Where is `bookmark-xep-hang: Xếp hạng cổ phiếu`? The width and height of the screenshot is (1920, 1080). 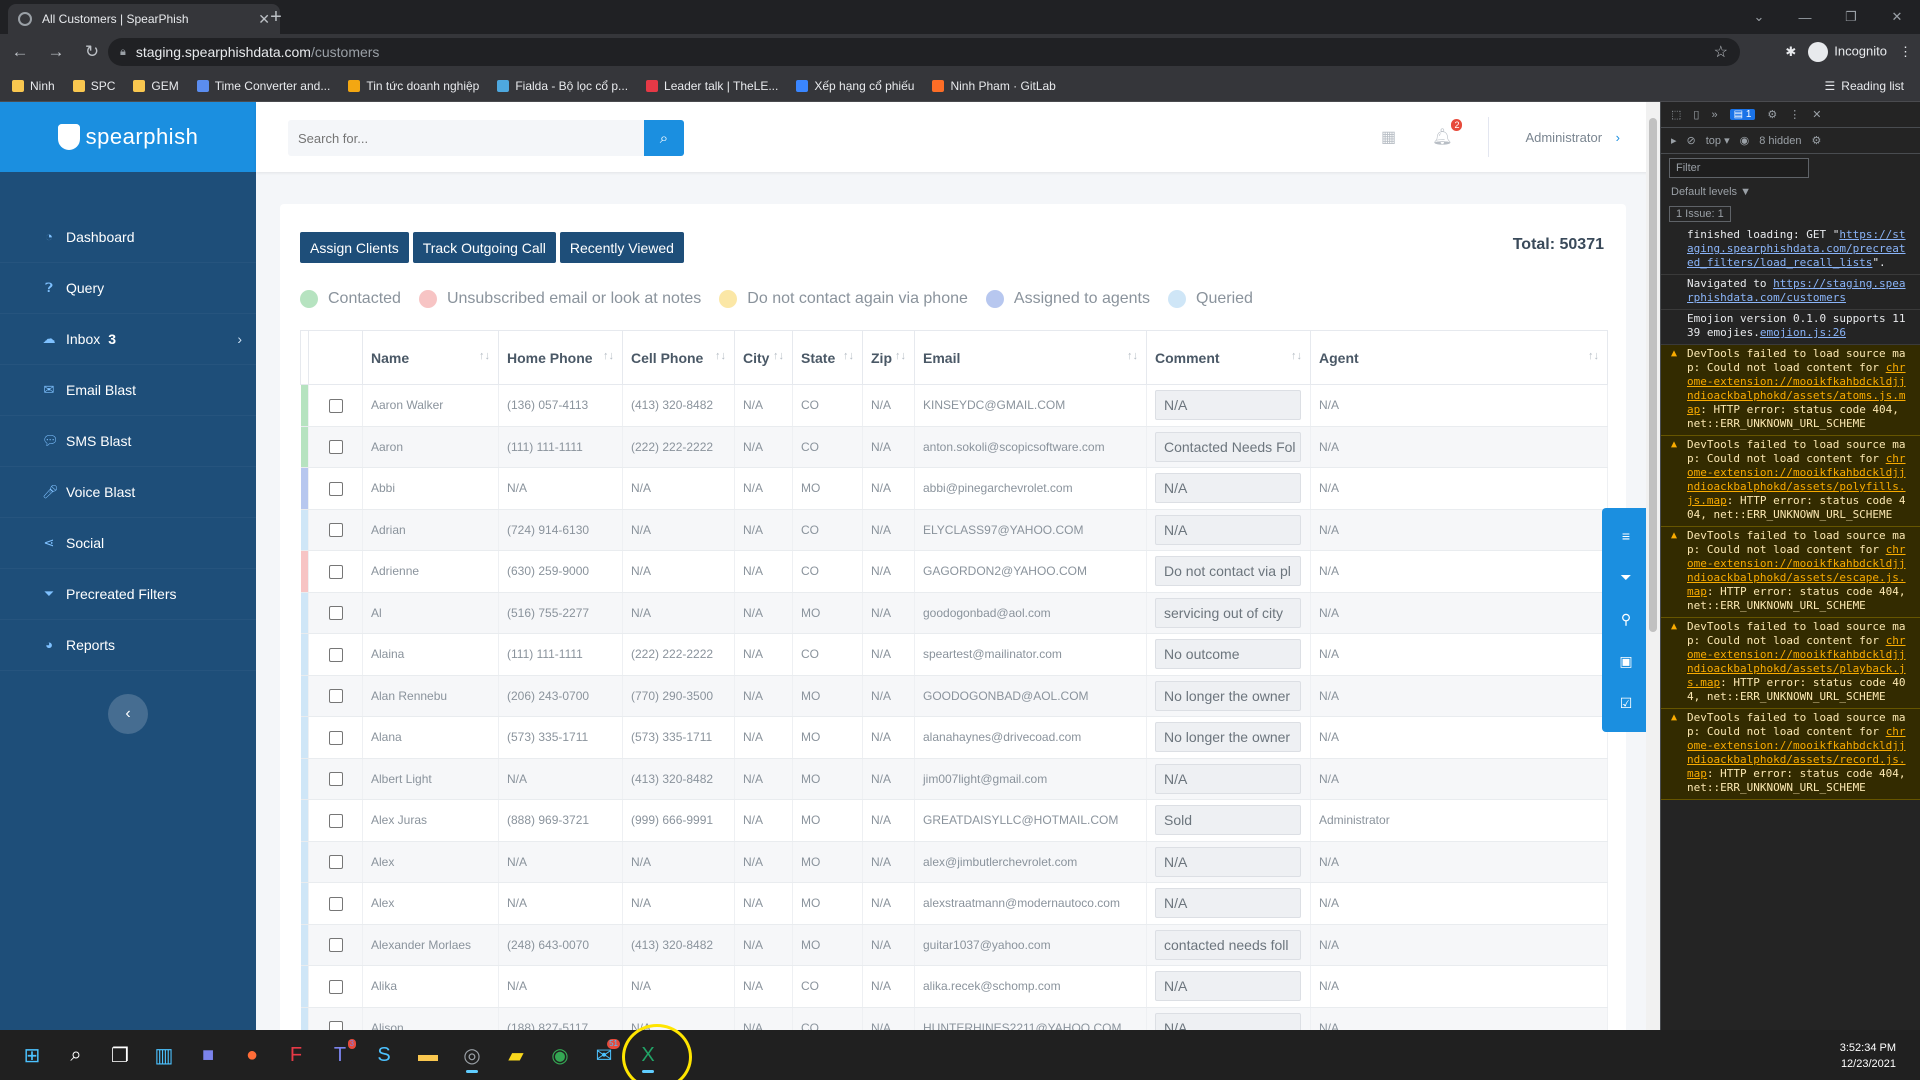 bookmark-xep-hang: Xếp hạng cổ phiếu is located at coordinates (855, 86).